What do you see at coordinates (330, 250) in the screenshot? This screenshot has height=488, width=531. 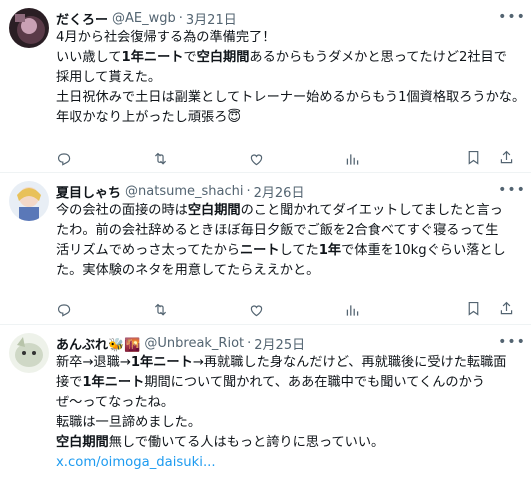 I see `highlighted-term: 1年` at bounding box center [330, 250].